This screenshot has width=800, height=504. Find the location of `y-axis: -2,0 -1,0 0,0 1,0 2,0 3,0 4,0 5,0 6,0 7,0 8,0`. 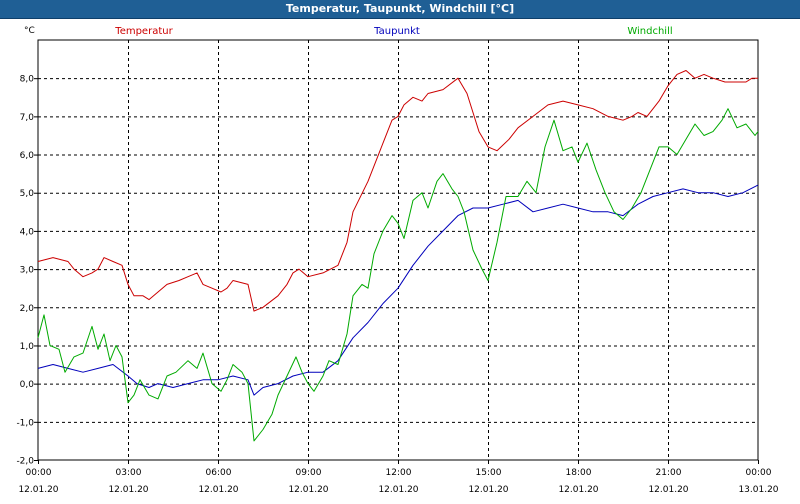

y-axis: -2,0 -1,0 0,0 1,0 2,0 3,0 4,0 5,0 6,0 7,0 8,0 is located at coordinates (27, 271).